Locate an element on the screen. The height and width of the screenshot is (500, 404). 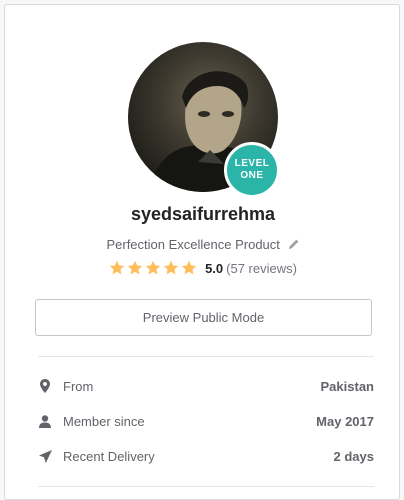
rating-score: 5.0 is located at coordinates (214, 268).